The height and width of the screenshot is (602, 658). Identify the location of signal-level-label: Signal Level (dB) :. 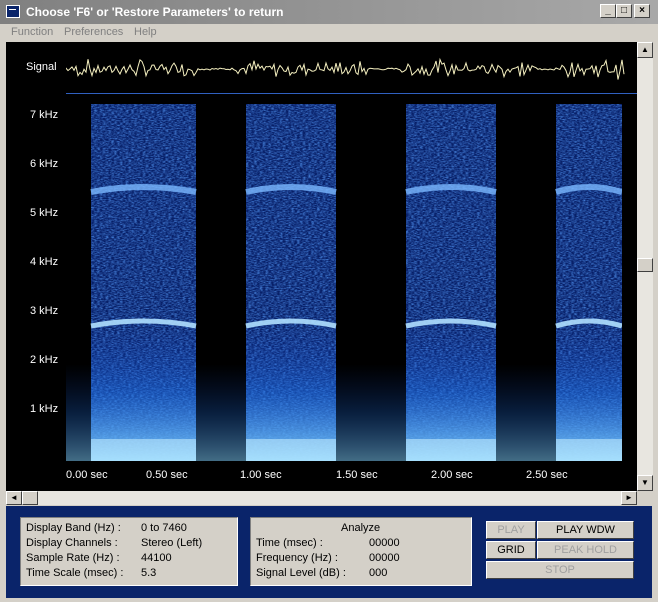
(301, 573).